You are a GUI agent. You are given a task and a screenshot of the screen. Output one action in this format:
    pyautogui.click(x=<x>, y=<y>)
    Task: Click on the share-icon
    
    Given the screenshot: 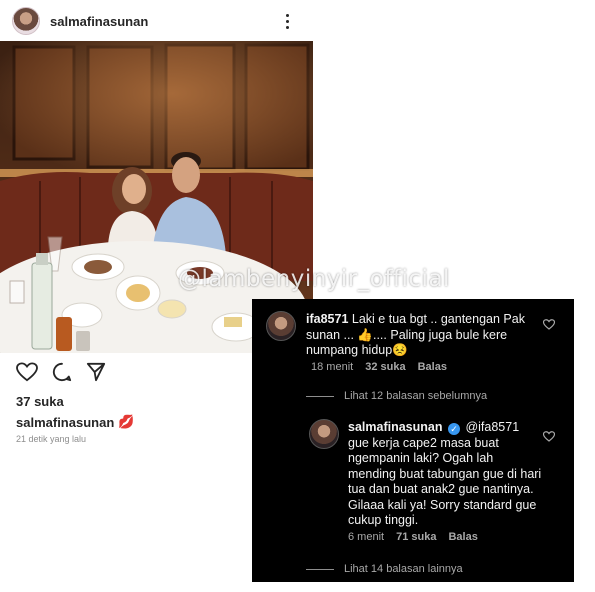 What is the action you would take?
    pyautogui.click(x=96, y=374)
    